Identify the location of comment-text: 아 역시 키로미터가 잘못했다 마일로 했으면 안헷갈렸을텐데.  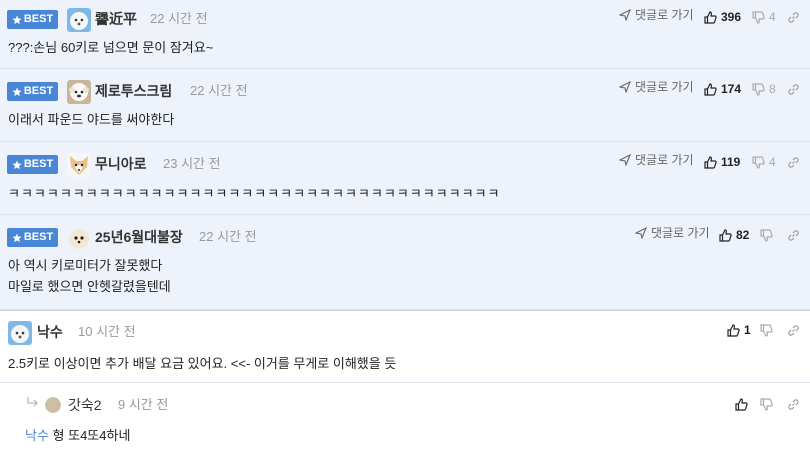
(89, 276).